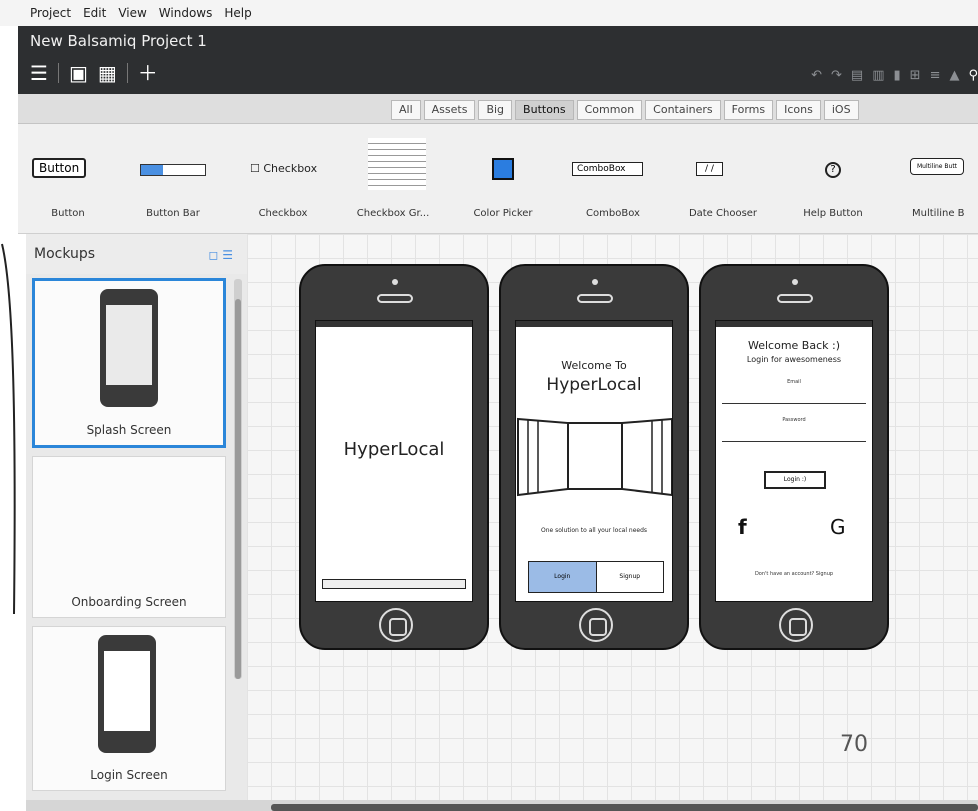  Describe the element at coordinates (794, 403) in the screenshot. I see `email-field` at that location.